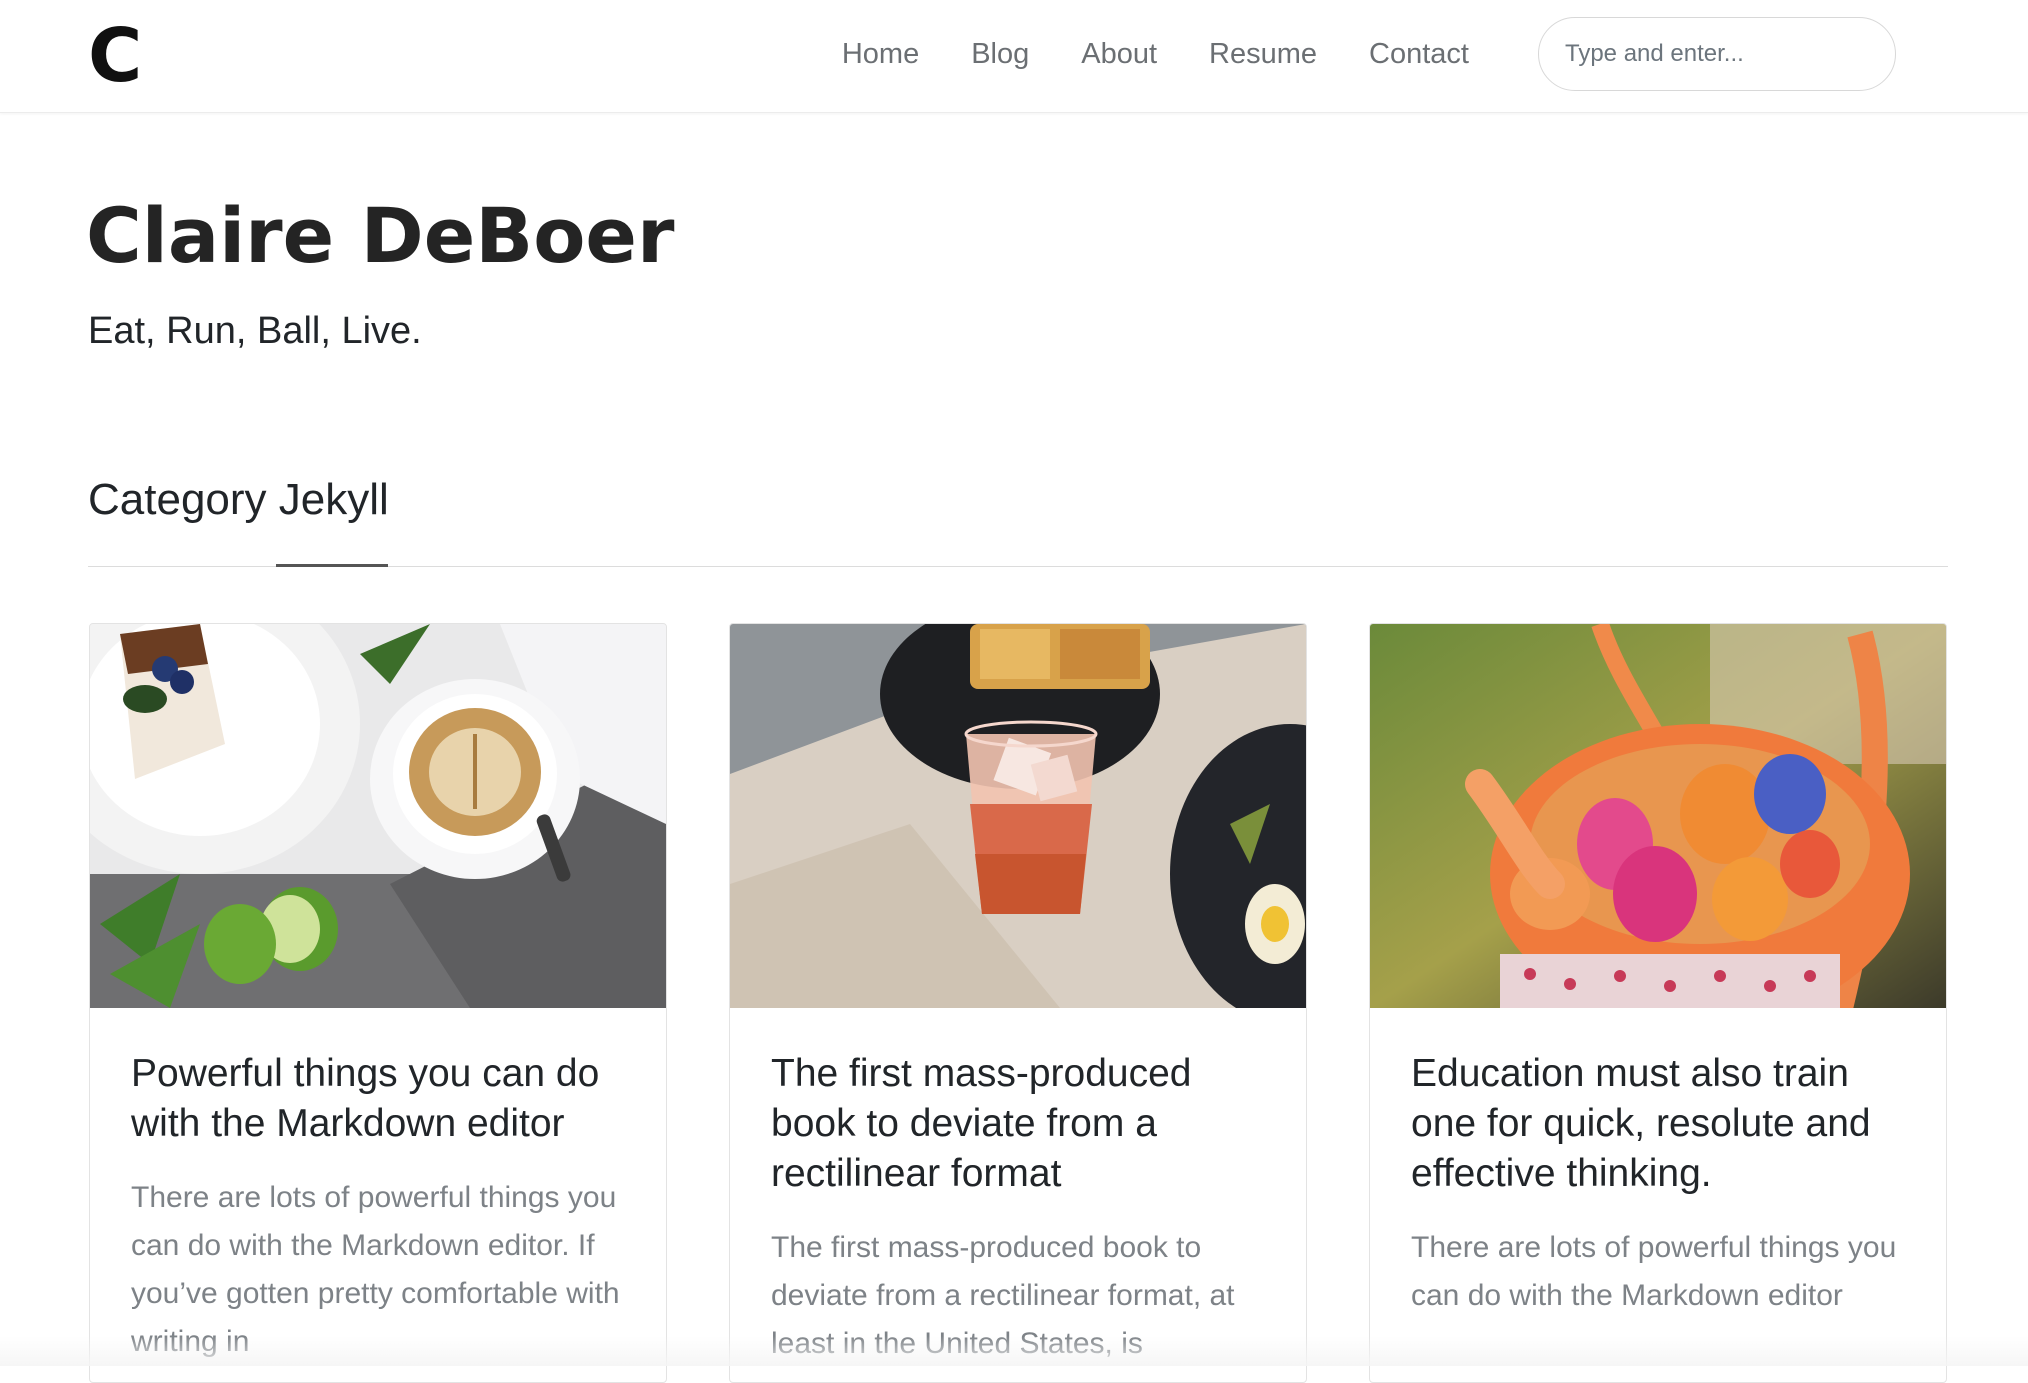 The height and width of the screenshot is (1383, 2028). I want to click on nav-link-contact: Contact, so click(1419, 54).